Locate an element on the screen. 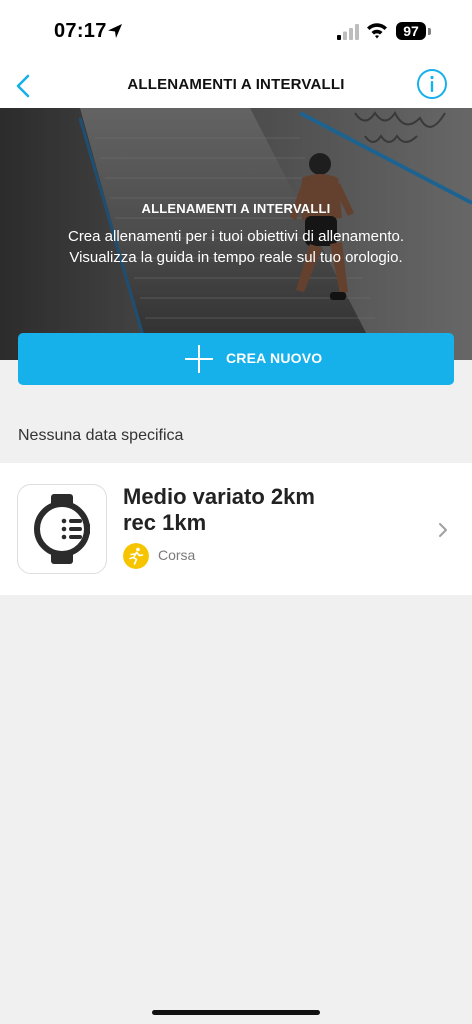  workout-title-line: Medio variato 2km is located at coordinates (219, 496).